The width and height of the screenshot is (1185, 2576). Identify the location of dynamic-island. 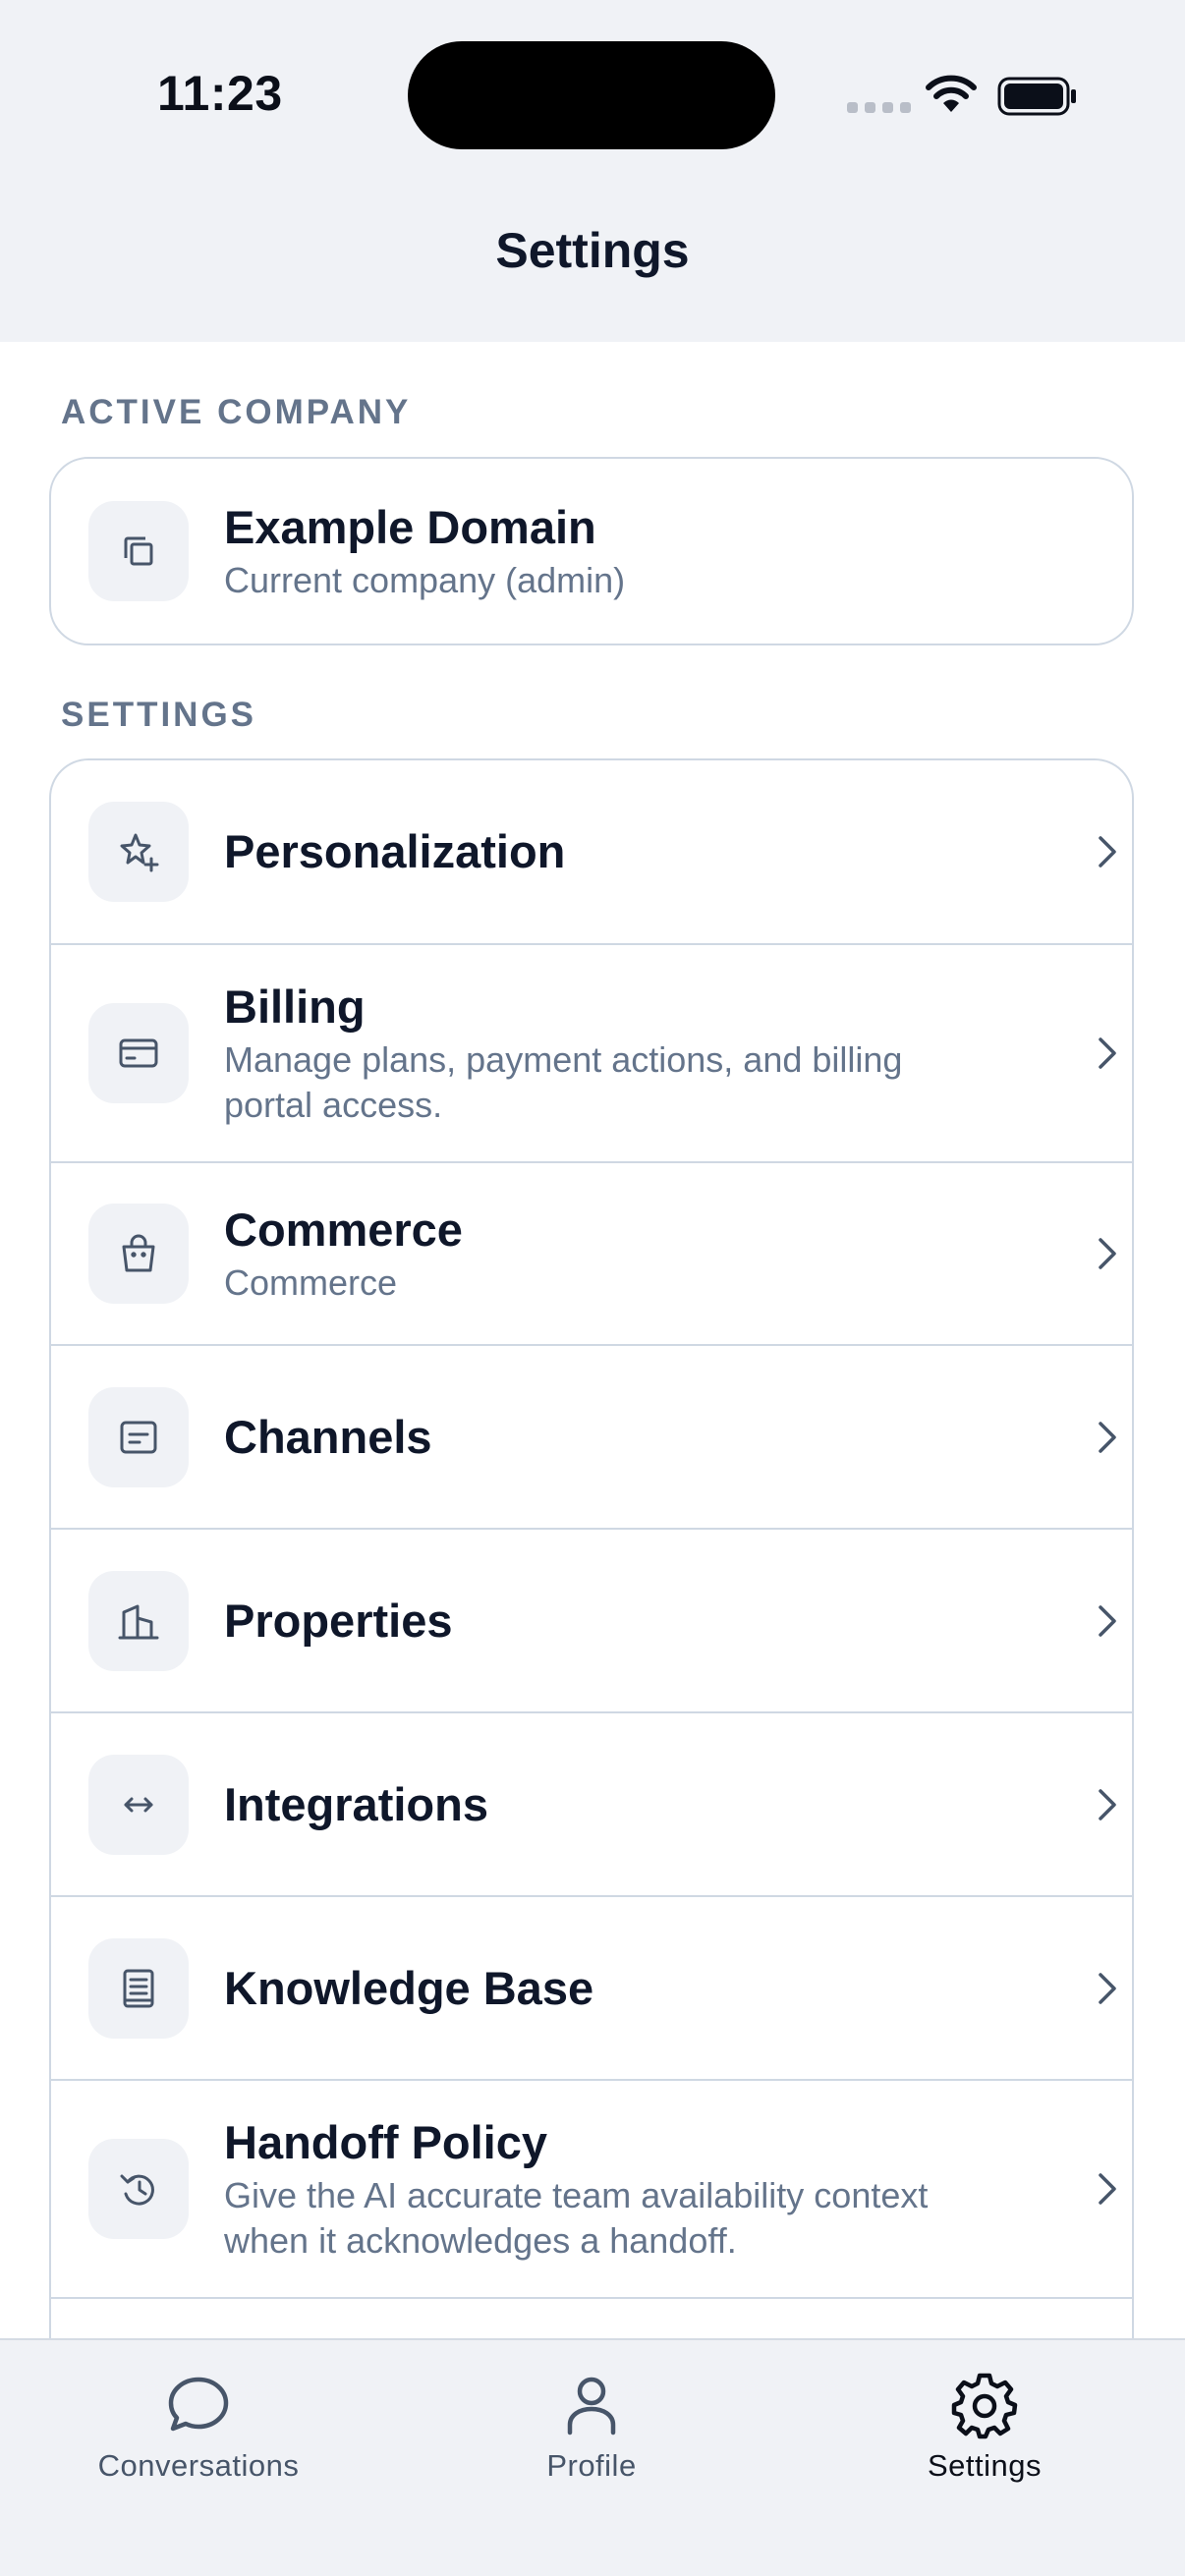
(592, 95).